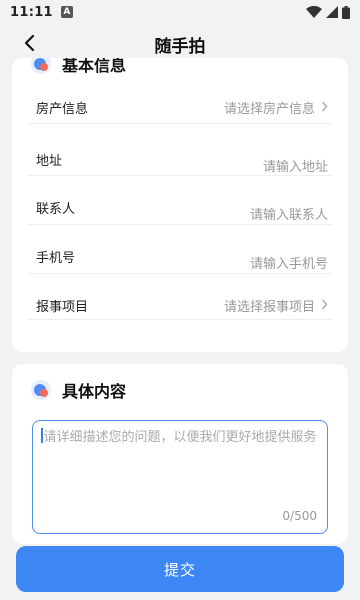  Describe the element at coordinates (346, 12) in the screenshot. I see `battery-icon` at that location.